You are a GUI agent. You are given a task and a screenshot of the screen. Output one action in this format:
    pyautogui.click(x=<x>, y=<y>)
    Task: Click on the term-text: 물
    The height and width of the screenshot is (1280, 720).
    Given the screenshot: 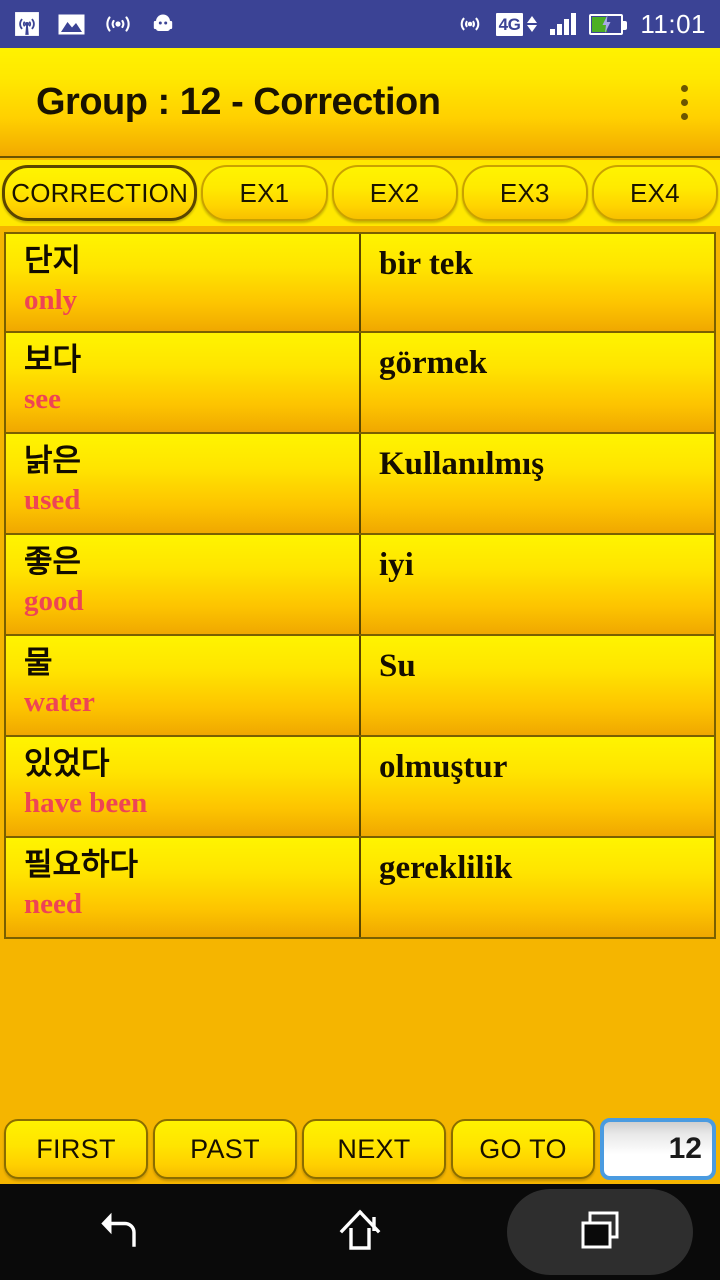 What is the action you would take?
    pyautogui.click(x=38, y=663)
    